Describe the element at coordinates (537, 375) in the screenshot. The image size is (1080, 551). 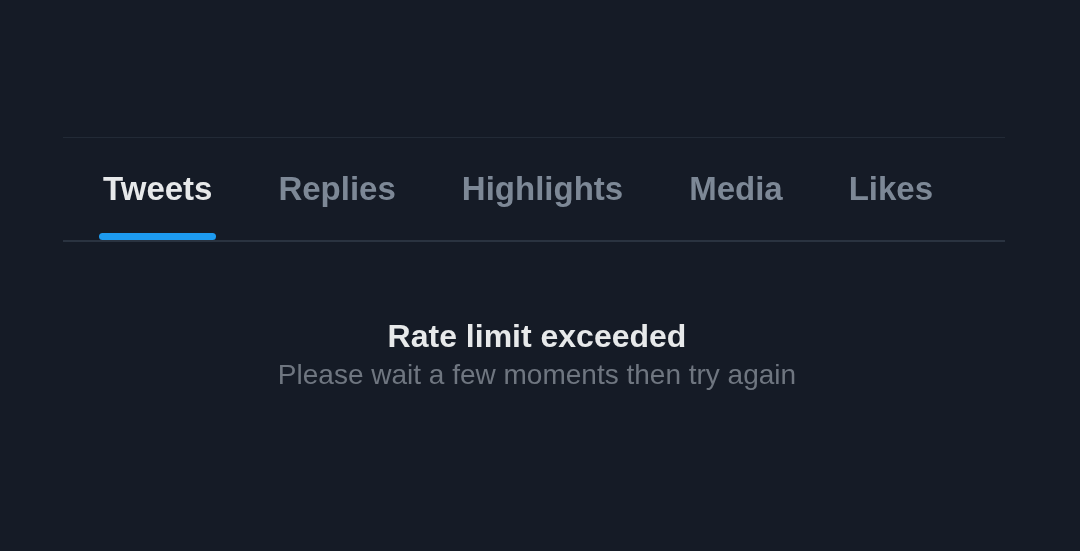
I see `error-message: Please wait a few moments then try again` at that location.